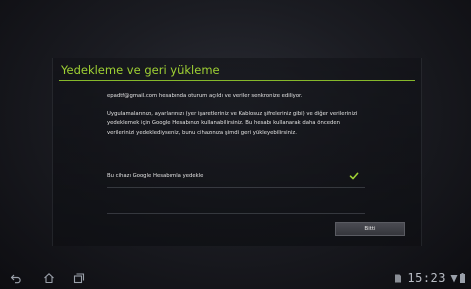  What do you see at coordinates (426, 278) in the screenshot?
I see `clock: 15:23` at bounding box center [426, 278].